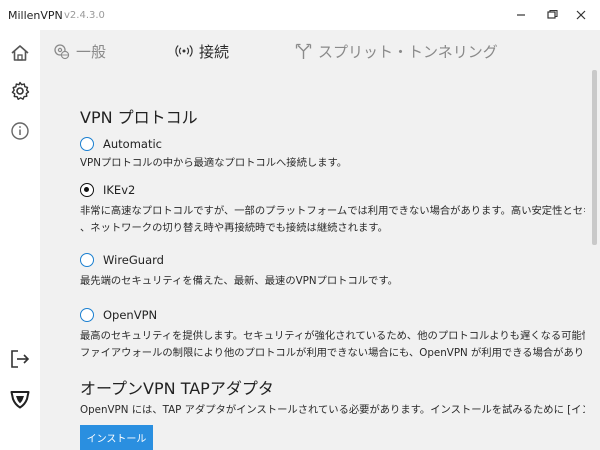 This screenshot has width=600, height=450. Describe the element at coordinates (20, 53) in the screenshot. I see `home-icon` at that location.